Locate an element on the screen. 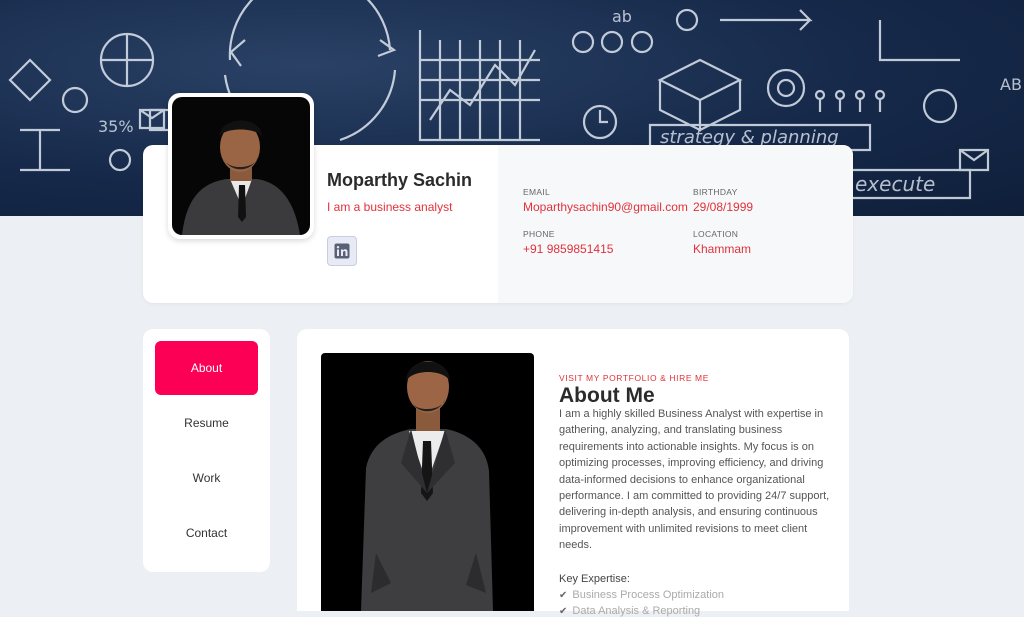 This screenshot has width=1024, height=617. location-label: LOCATION is located at coordinates (716, 234).